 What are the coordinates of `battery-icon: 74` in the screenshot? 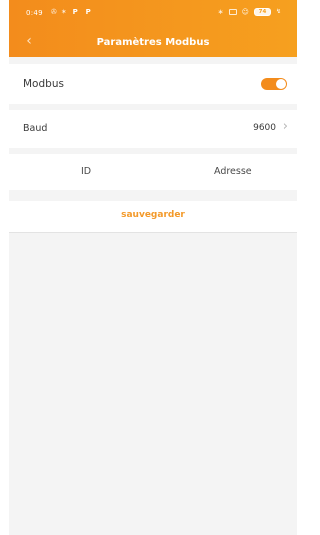 It's located at (262, 12).